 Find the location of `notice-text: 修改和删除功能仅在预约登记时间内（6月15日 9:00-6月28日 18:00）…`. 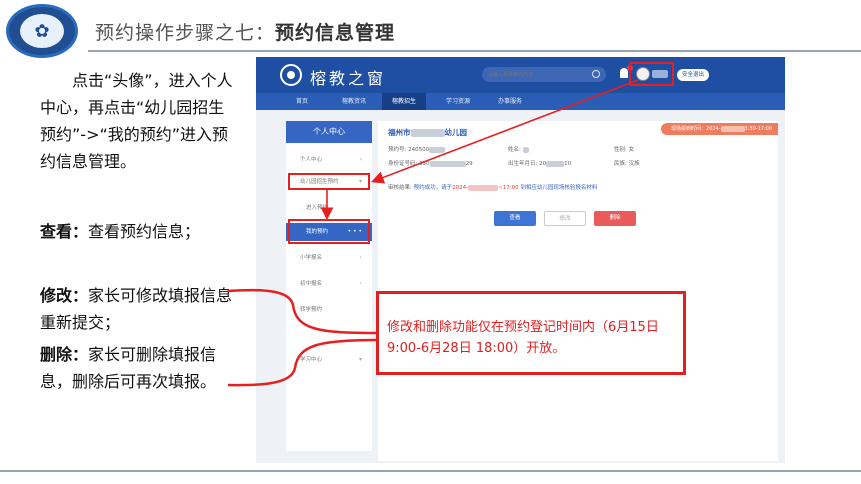

notice-text: 修改和删除功能仅在预约登记时间内（6月15日 9:00-6月28日 18:00）… is located at coordinates (523, 338).